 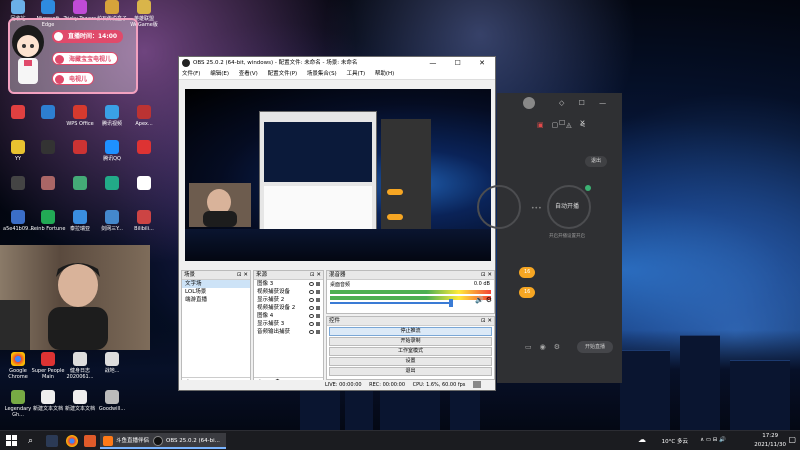 What do you see at coordinates (288, 284) in the screenshot?
I see `source-item: 图像 3` at bounding box center [288, 284].